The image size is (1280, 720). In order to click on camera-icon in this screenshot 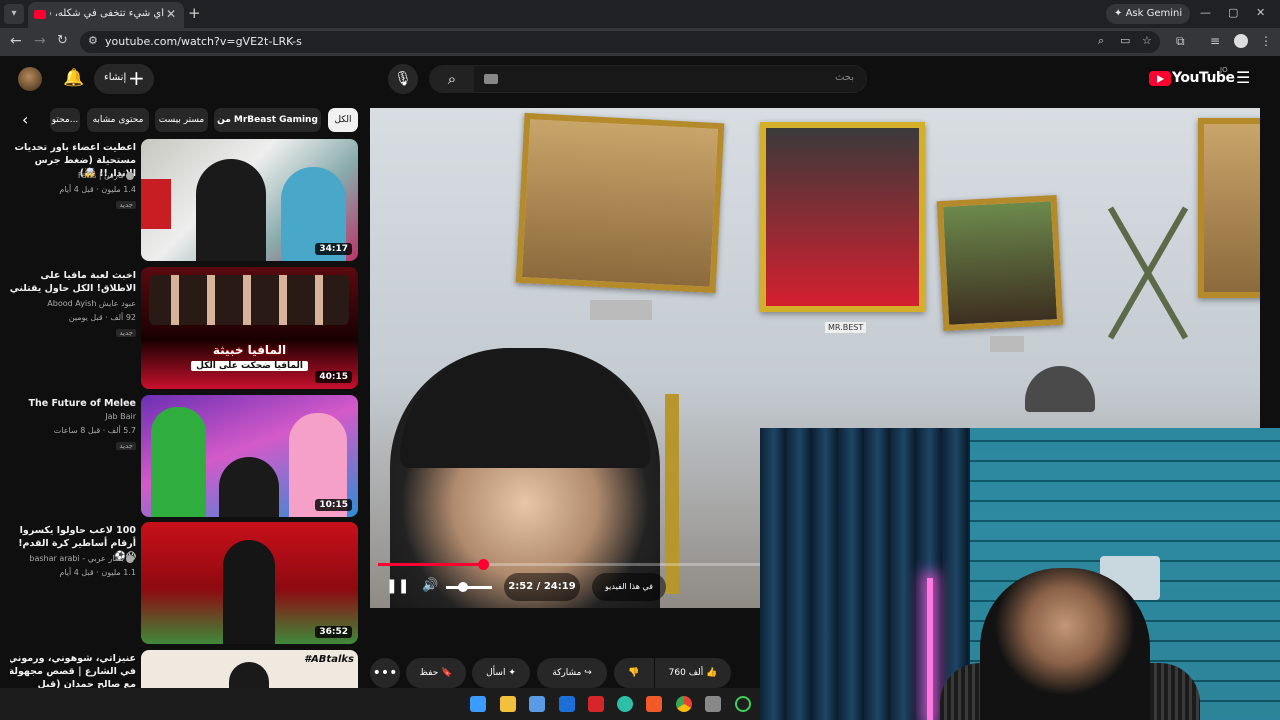, I will do `click(713, 704)`.